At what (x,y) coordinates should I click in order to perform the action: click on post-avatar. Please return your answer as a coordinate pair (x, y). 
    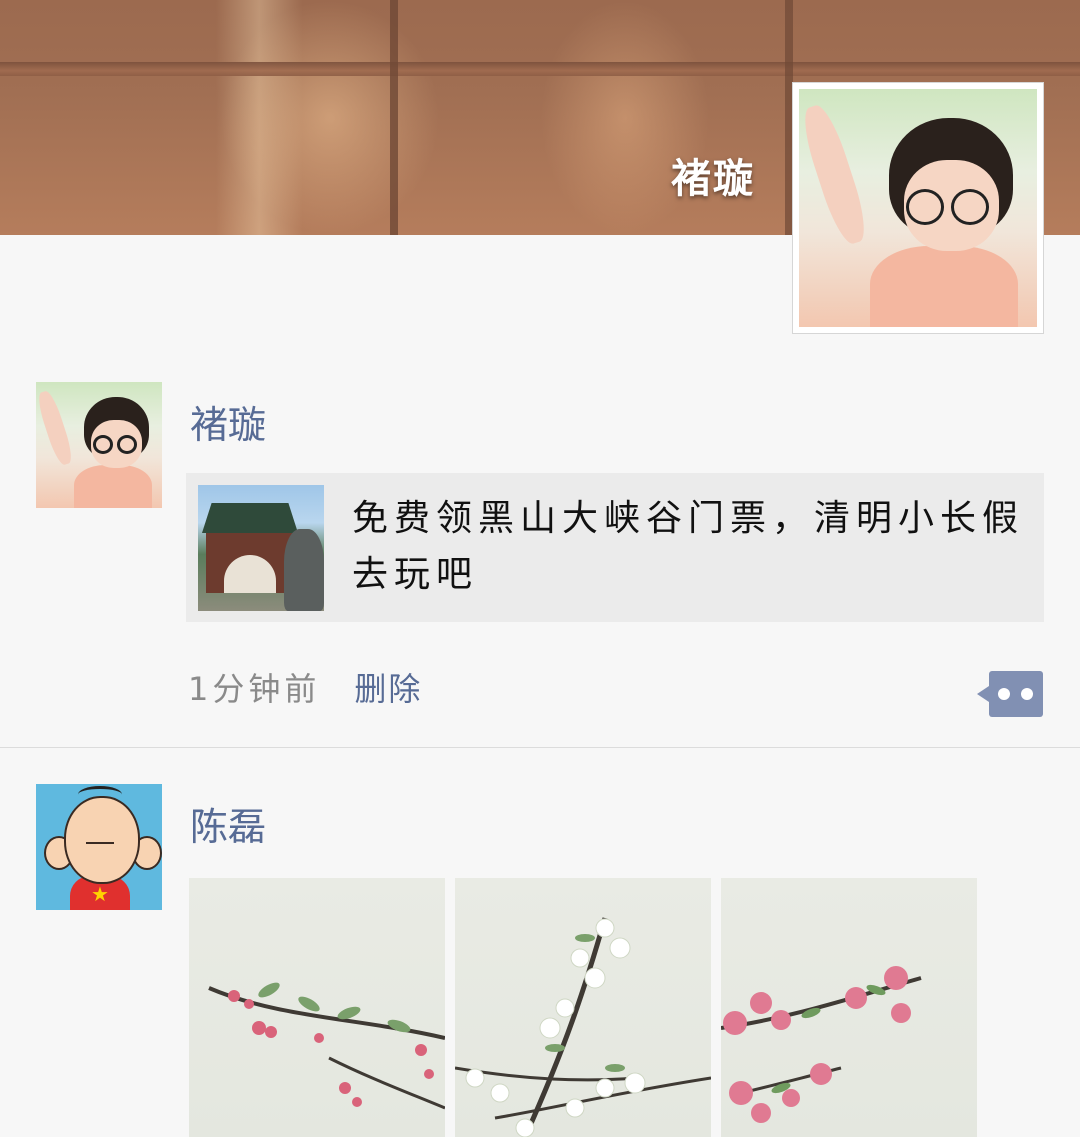
    Looking at the image, I should click on (99, 445).